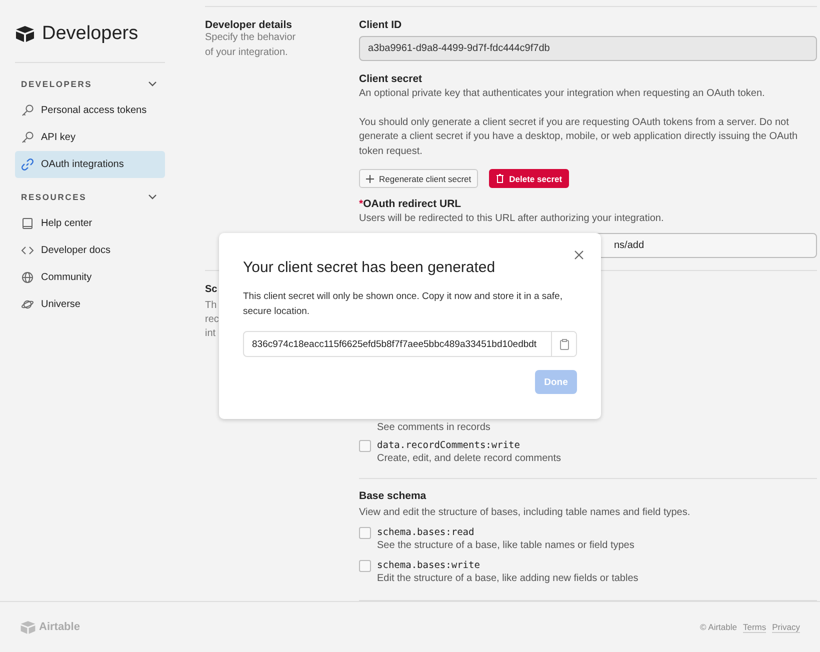 This screenshot has width=820, height=652. I want to click on link-icon, so click(27, 164).